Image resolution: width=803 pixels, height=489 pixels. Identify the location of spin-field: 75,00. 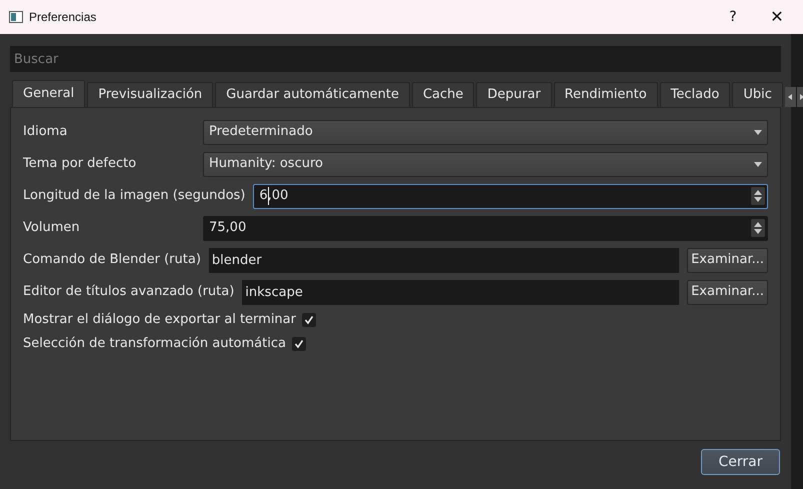
(485, 228).